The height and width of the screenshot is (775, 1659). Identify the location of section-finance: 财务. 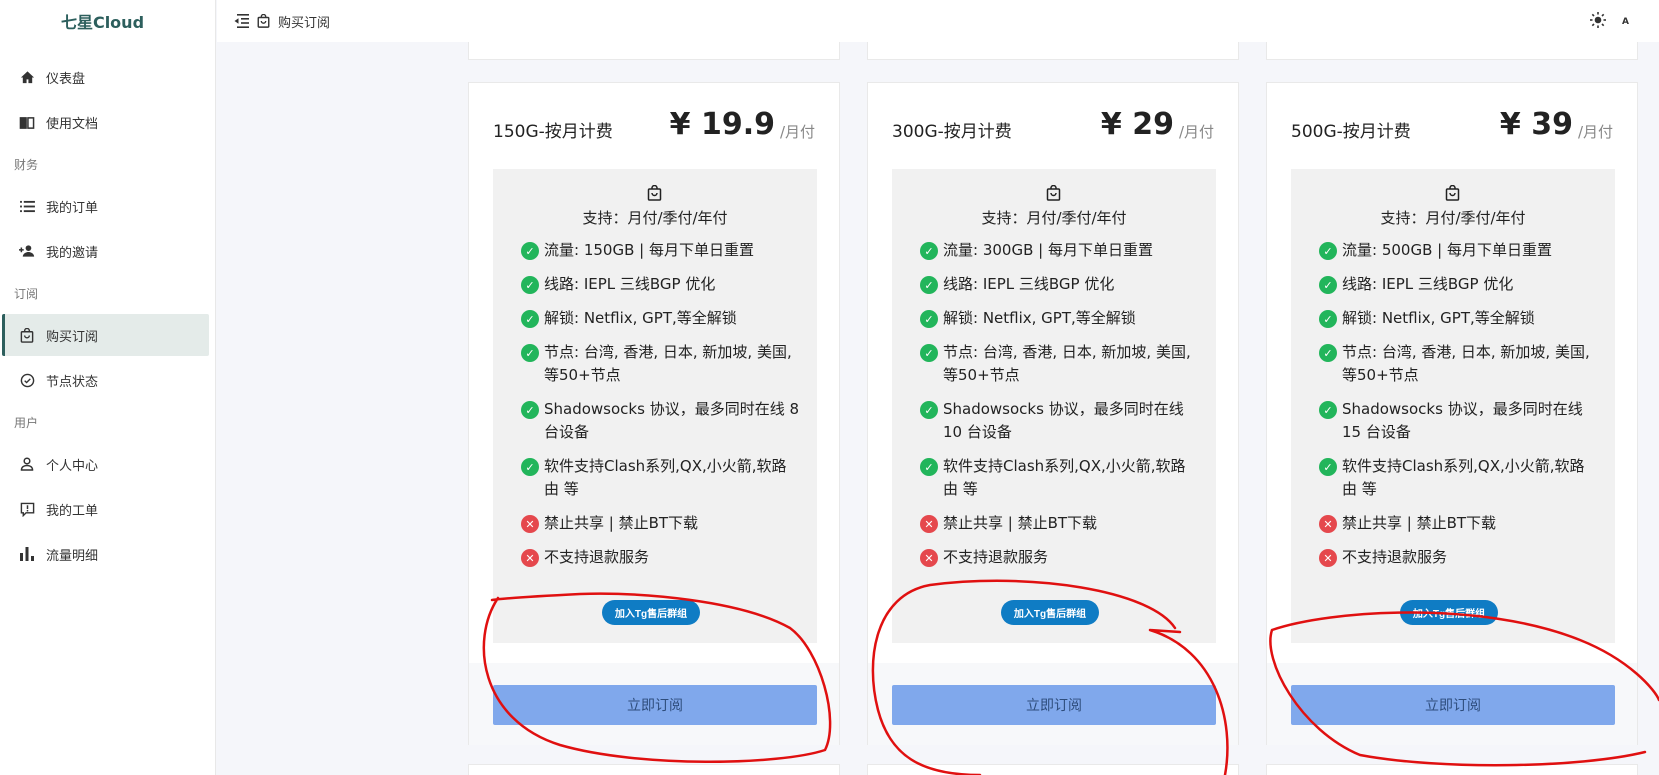
(26, 164).